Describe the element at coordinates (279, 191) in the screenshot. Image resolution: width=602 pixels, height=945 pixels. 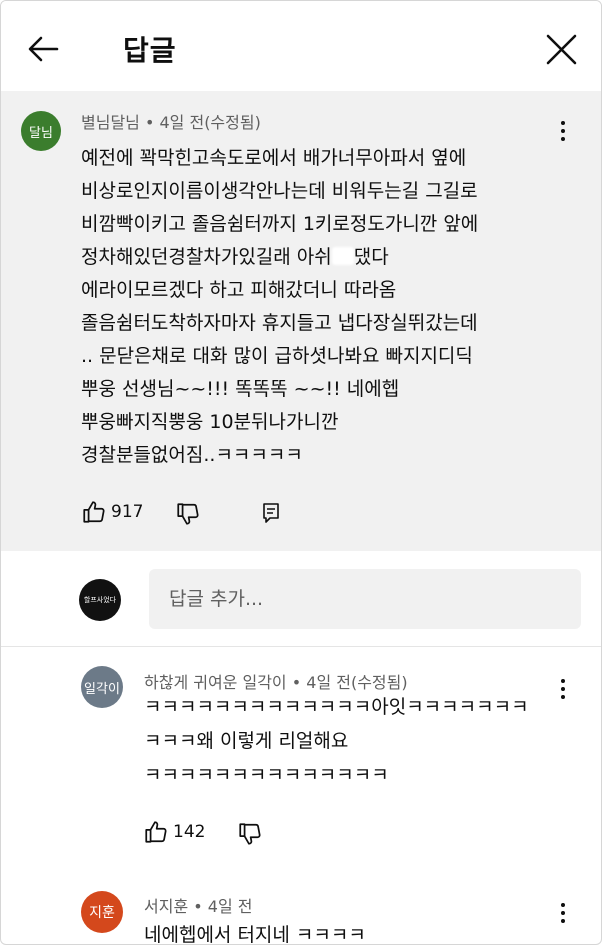
I see `comment-line: 비상로인지이름이생각안나는데 비워두는길 그길로` at that location.